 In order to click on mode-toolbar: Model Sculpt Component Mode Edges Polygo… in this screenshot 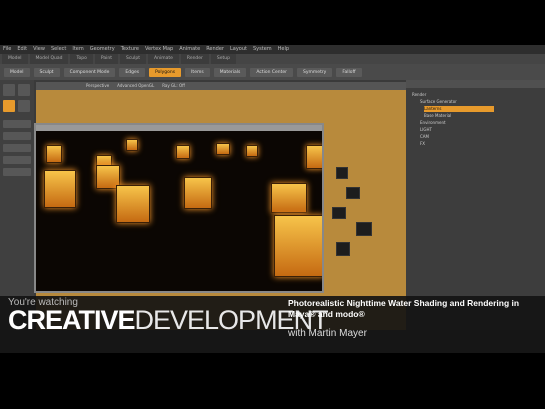, I will do `click(272, 72)`.